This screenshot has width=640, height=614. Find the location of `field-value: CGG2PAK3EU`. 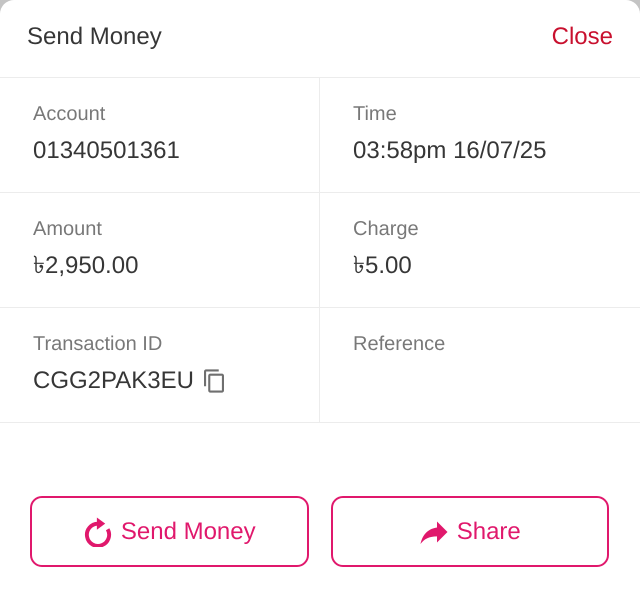

field-value: CGG2PAK3EU is located at coordinates (113, 381).